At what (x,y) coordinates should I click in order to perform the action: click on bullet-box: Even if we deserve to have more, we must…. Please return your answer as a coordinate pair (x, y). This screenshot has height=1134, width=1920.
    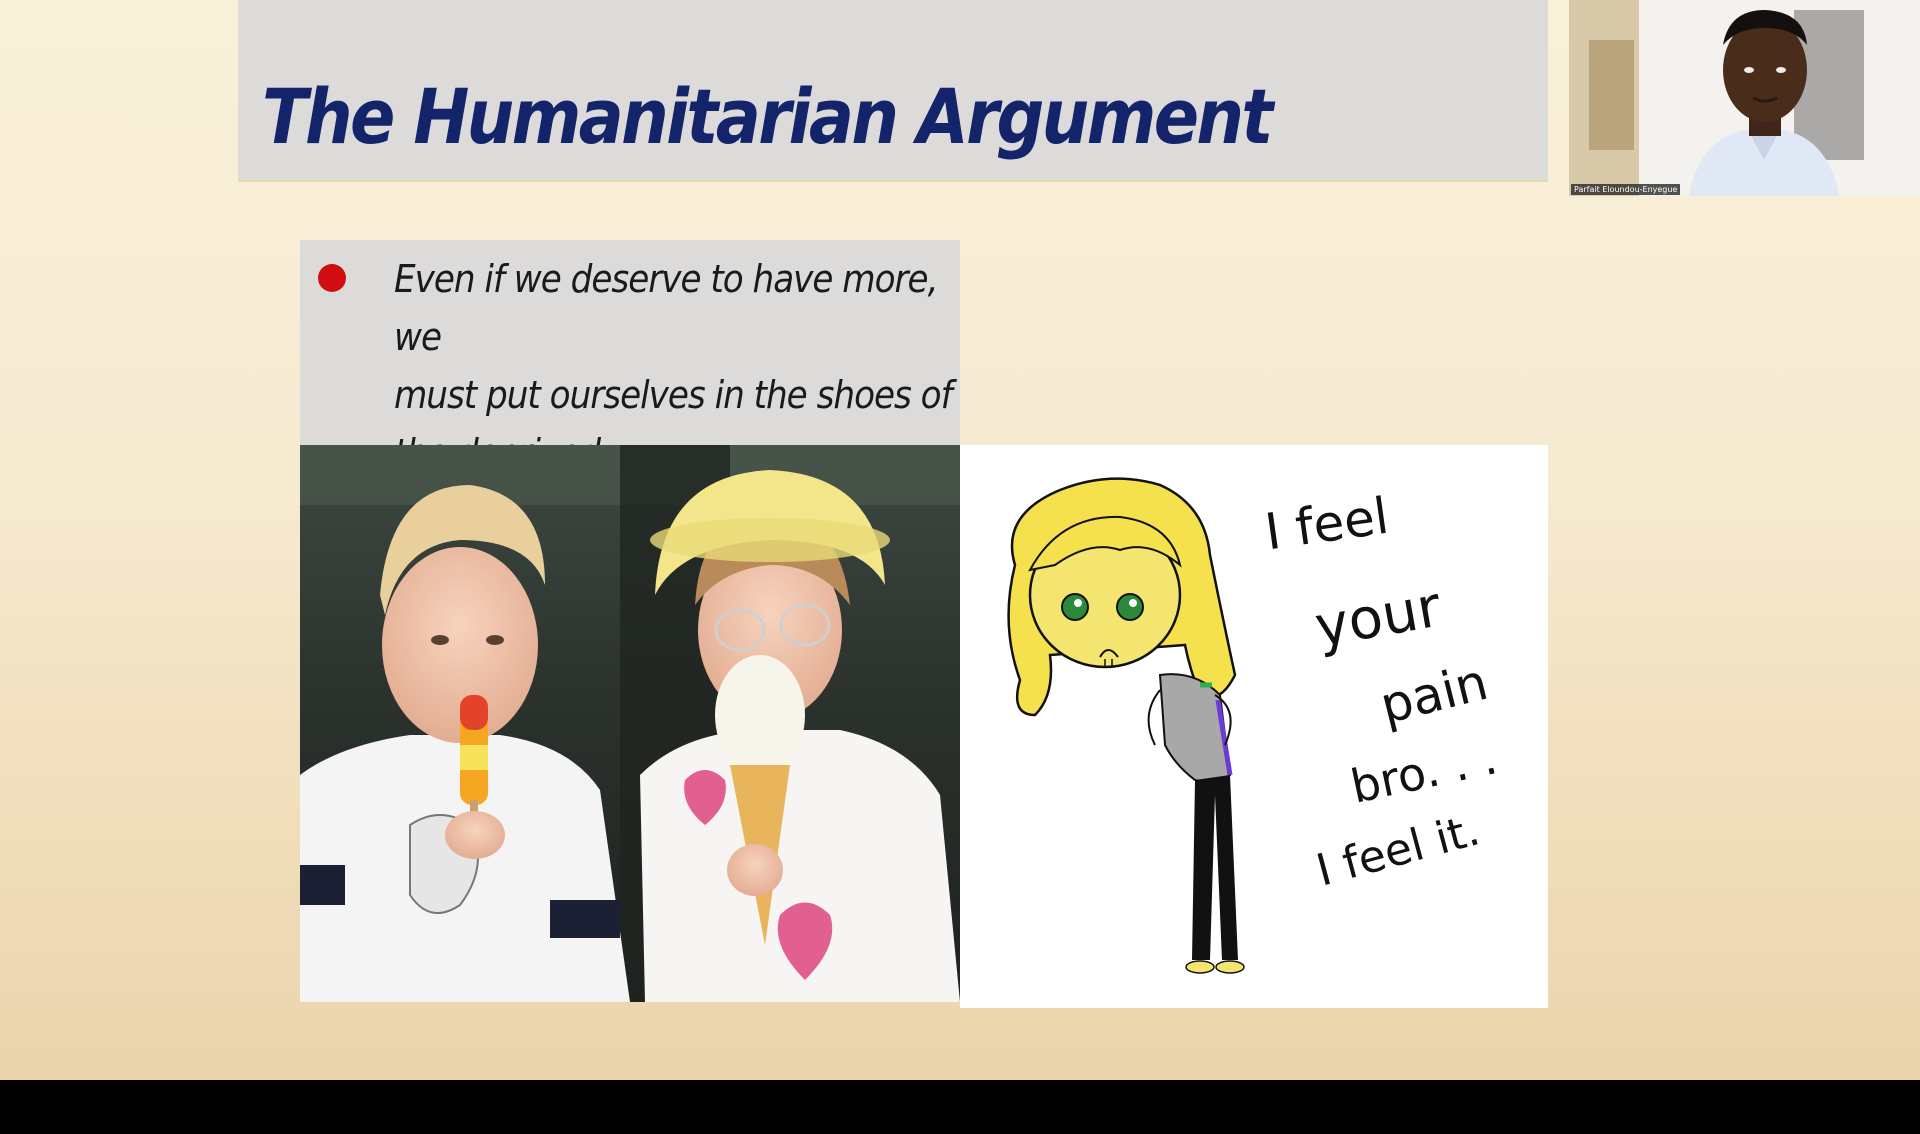
    Looking at the image, I should click on (630, 357).